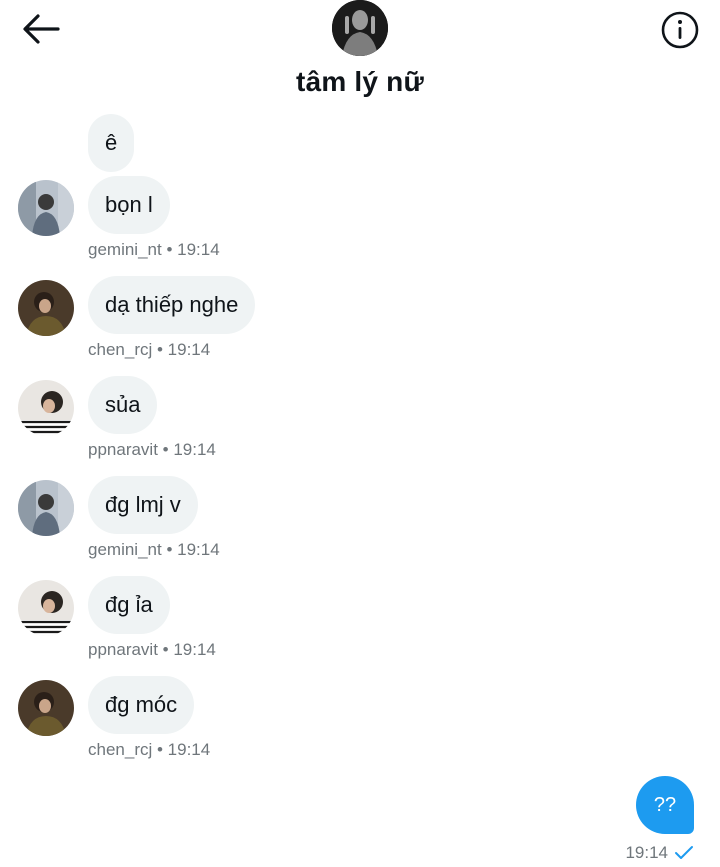  Describe the element at coordinates (111, 143) in the screenshot. I see `message-bubble: ê` at that location.